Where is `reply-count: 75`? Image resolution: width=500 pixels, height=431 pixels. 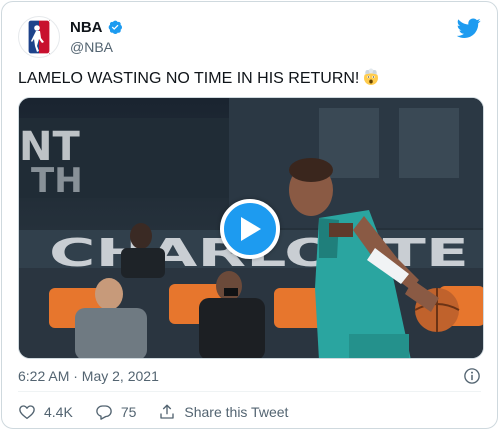 reply-count: 75 is located at coordinates (128, 412).